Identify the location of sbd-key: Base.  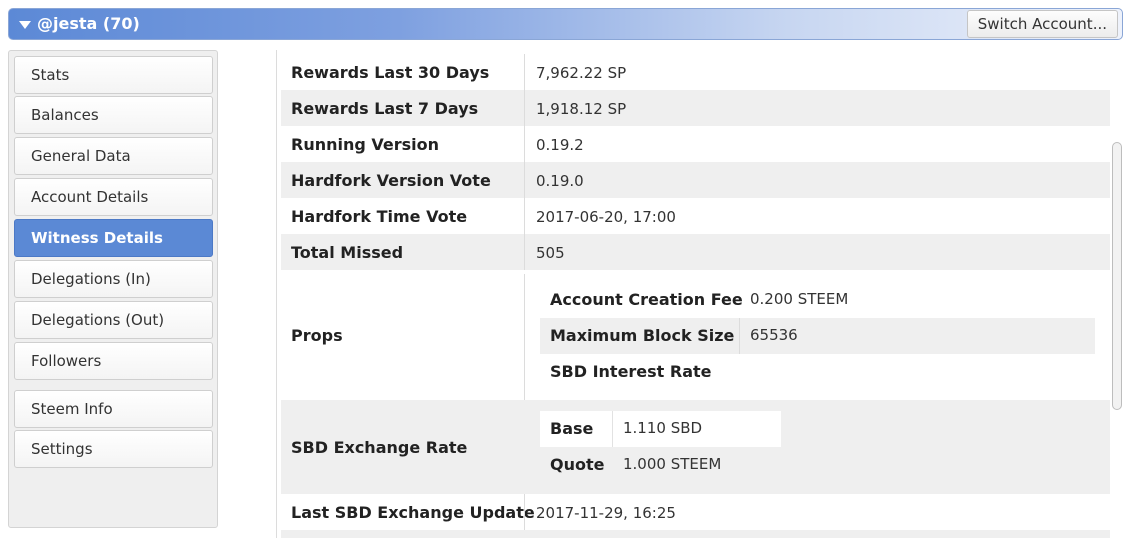
(572, 428).